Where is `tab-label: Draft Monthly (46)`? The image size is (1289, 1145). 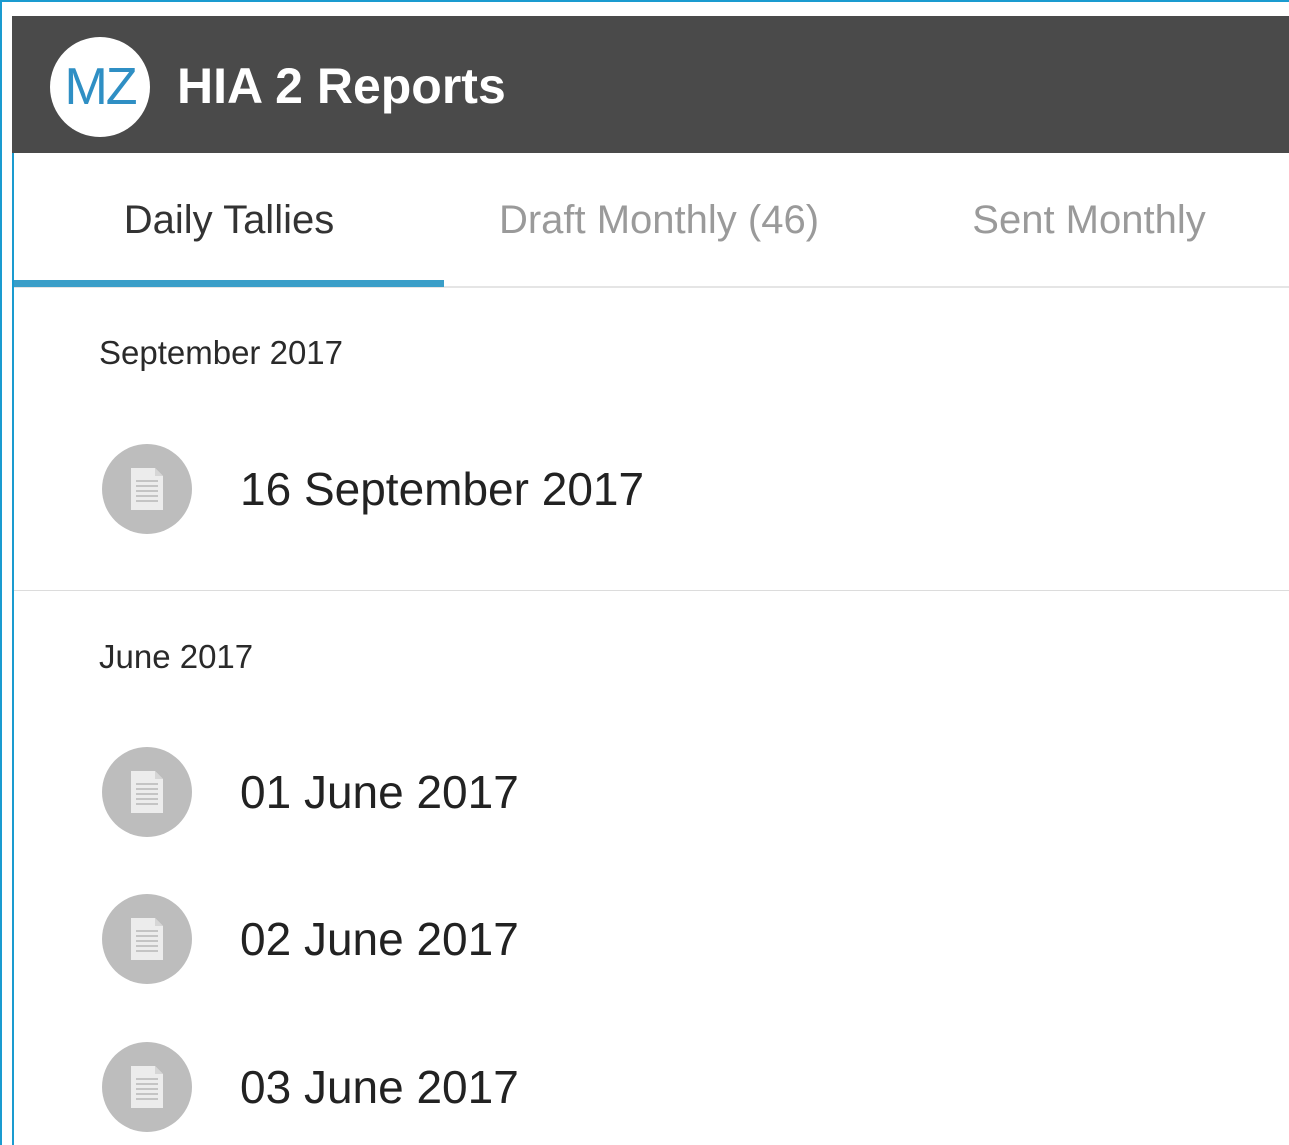 tab-label: Draft Monthly (46) is located at coordinates (659, 220).